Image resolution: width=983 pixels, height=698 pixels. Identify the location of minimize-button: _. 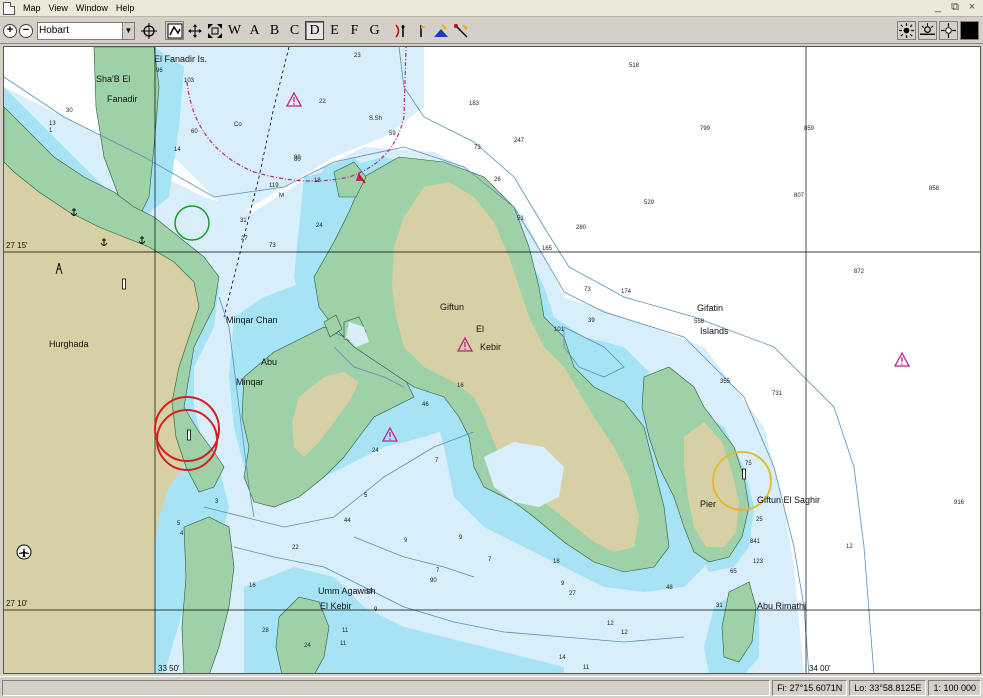
(938, 7).